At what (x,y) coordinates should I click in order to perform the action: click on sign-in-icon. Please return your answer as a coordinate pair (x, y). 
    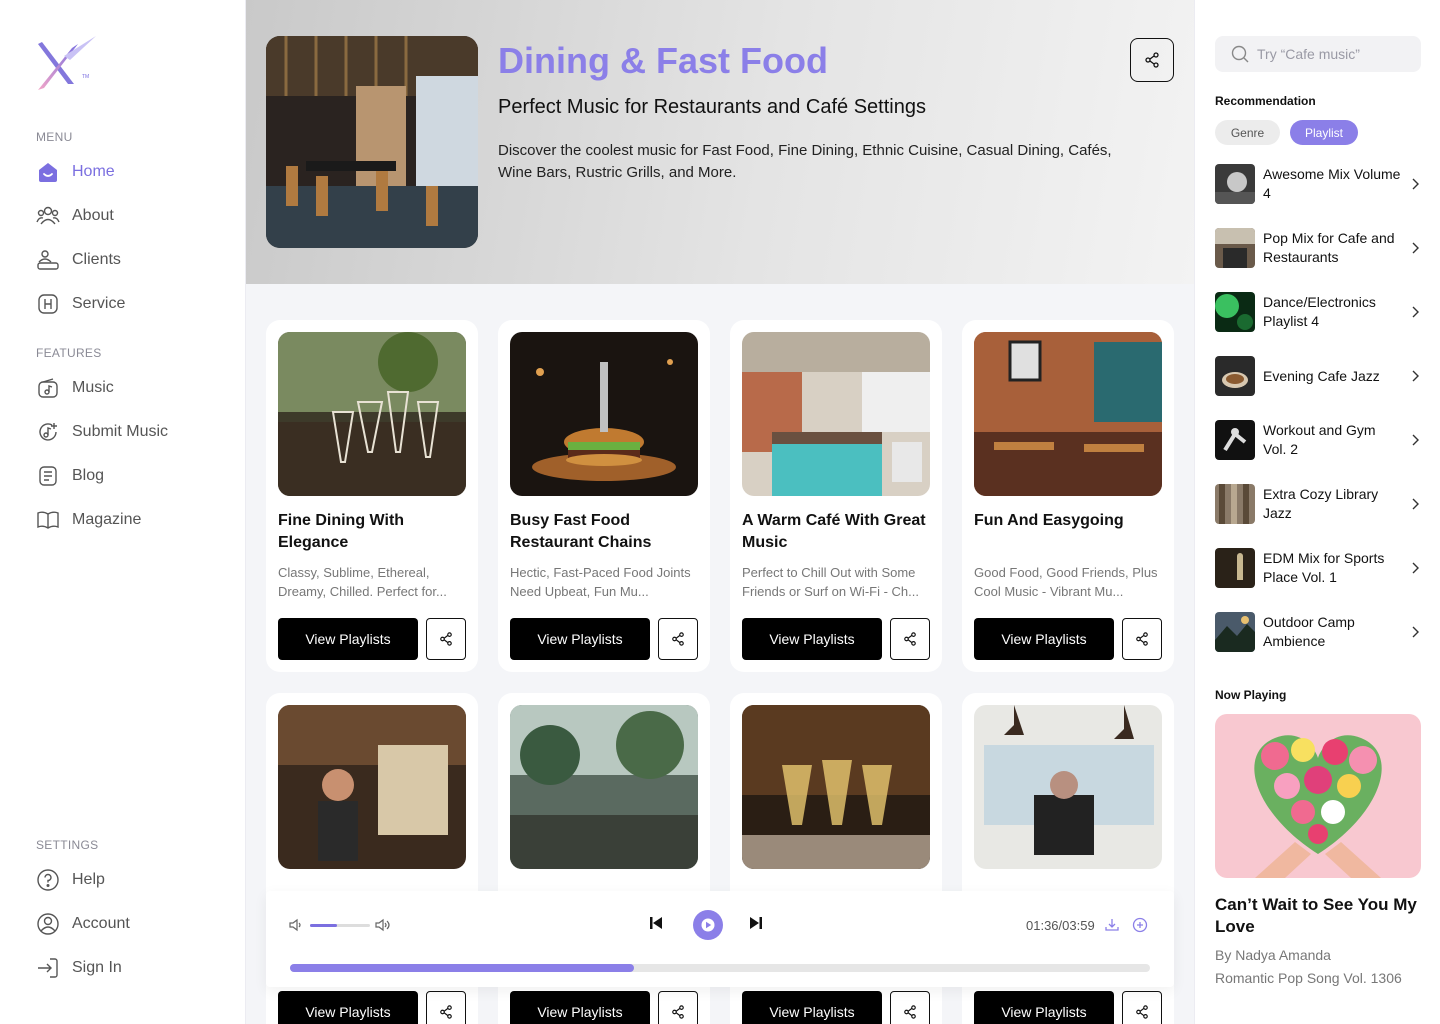
    Looking at the image, I should click on (48, 968).